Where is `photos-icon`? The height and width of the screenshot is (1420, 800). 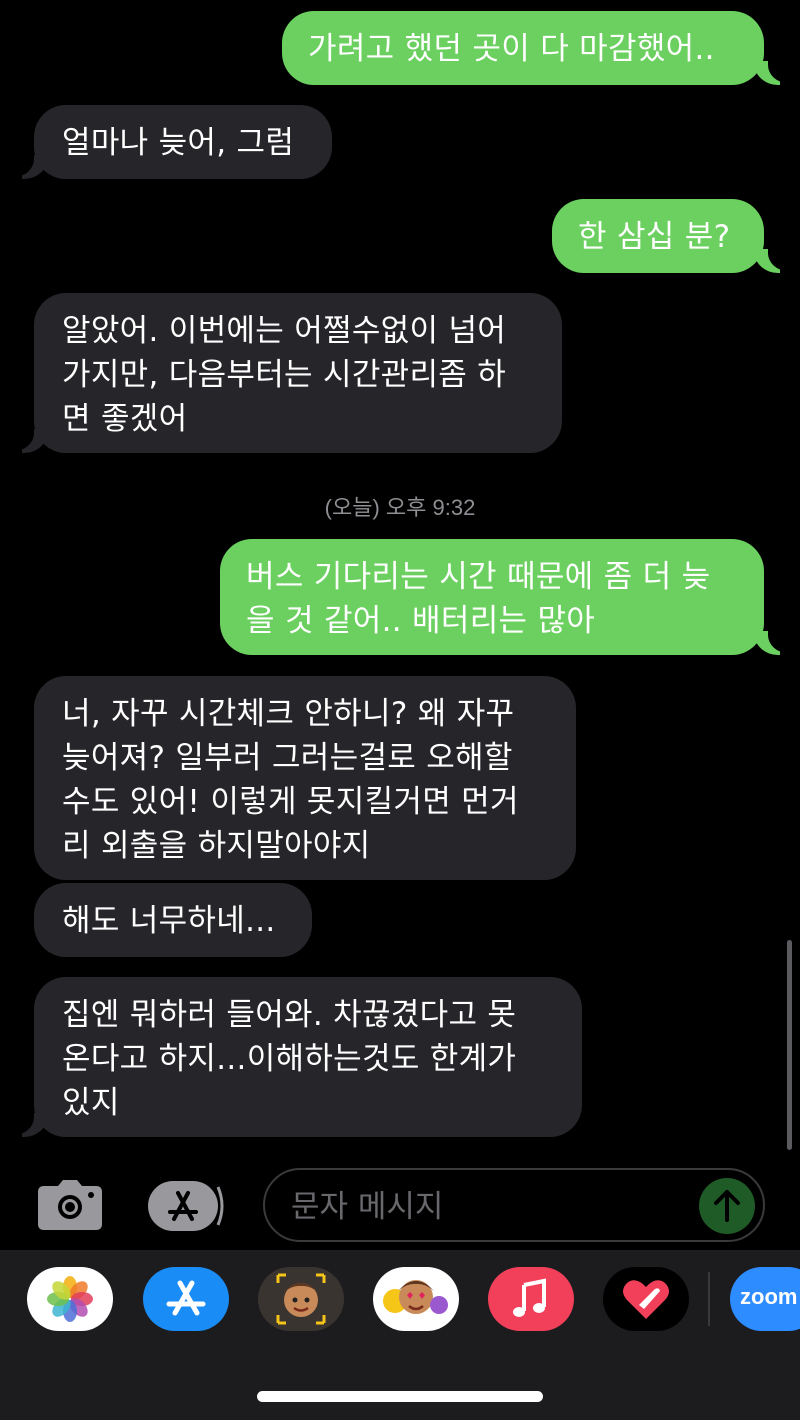
photos-icon is located at coordinates (70, 1299).